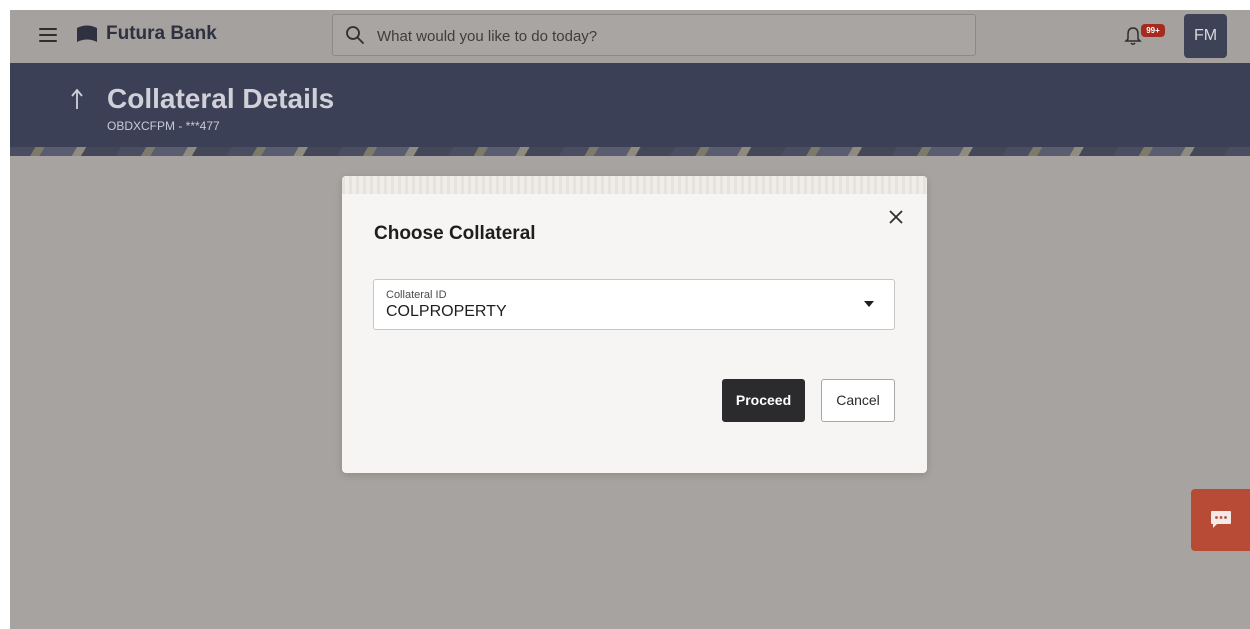 The width and height of the screenshot is (1250, 629). I want to click on notification-badge: 99+, so click(1153, 30).